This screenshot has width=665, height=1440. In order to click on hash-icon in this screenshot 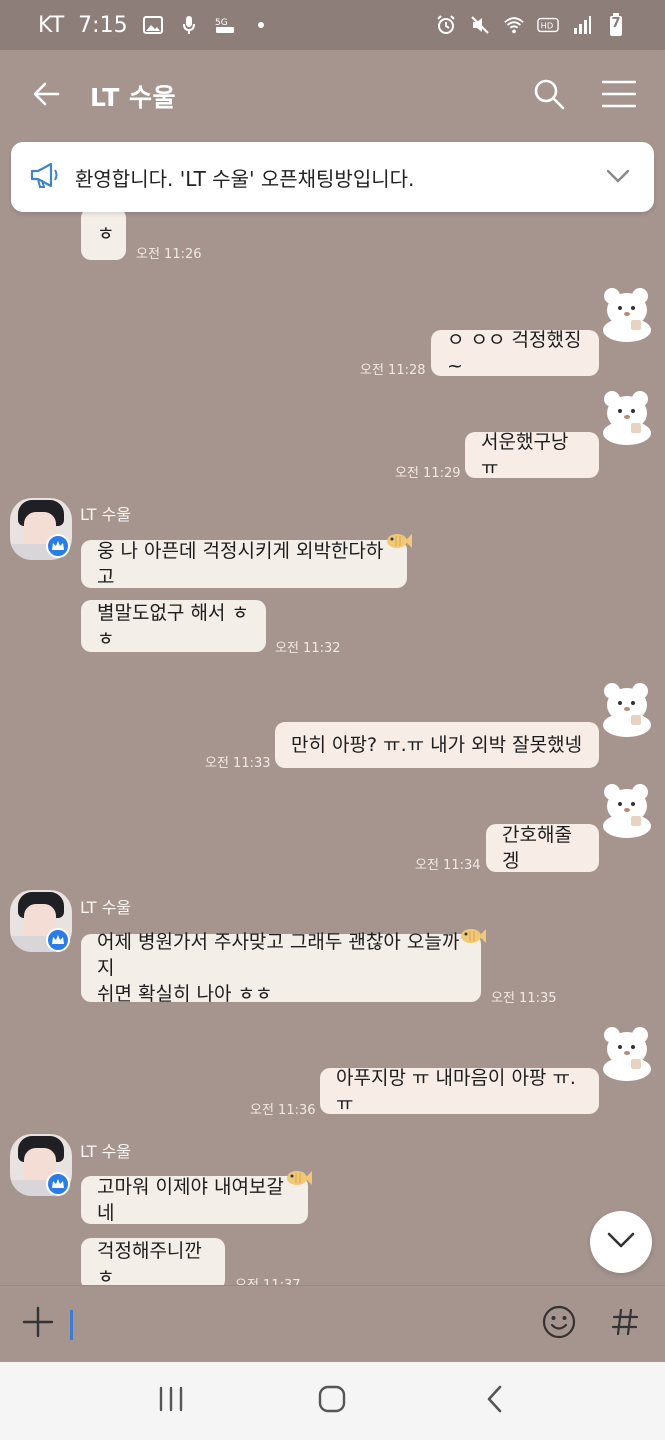, I will do `click(625, 1324)`.